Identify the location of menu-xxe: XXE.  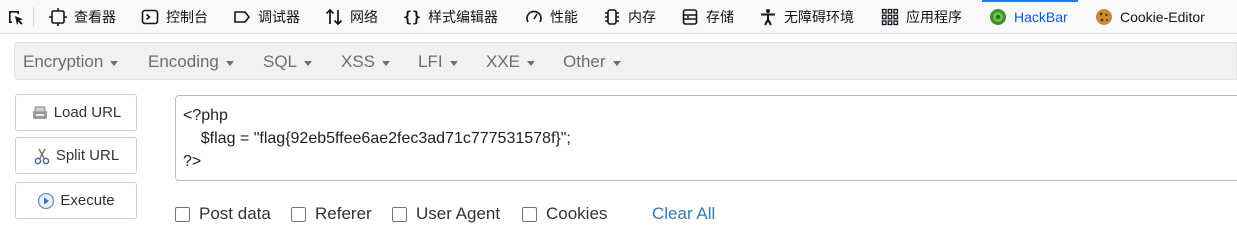
(511, 62).